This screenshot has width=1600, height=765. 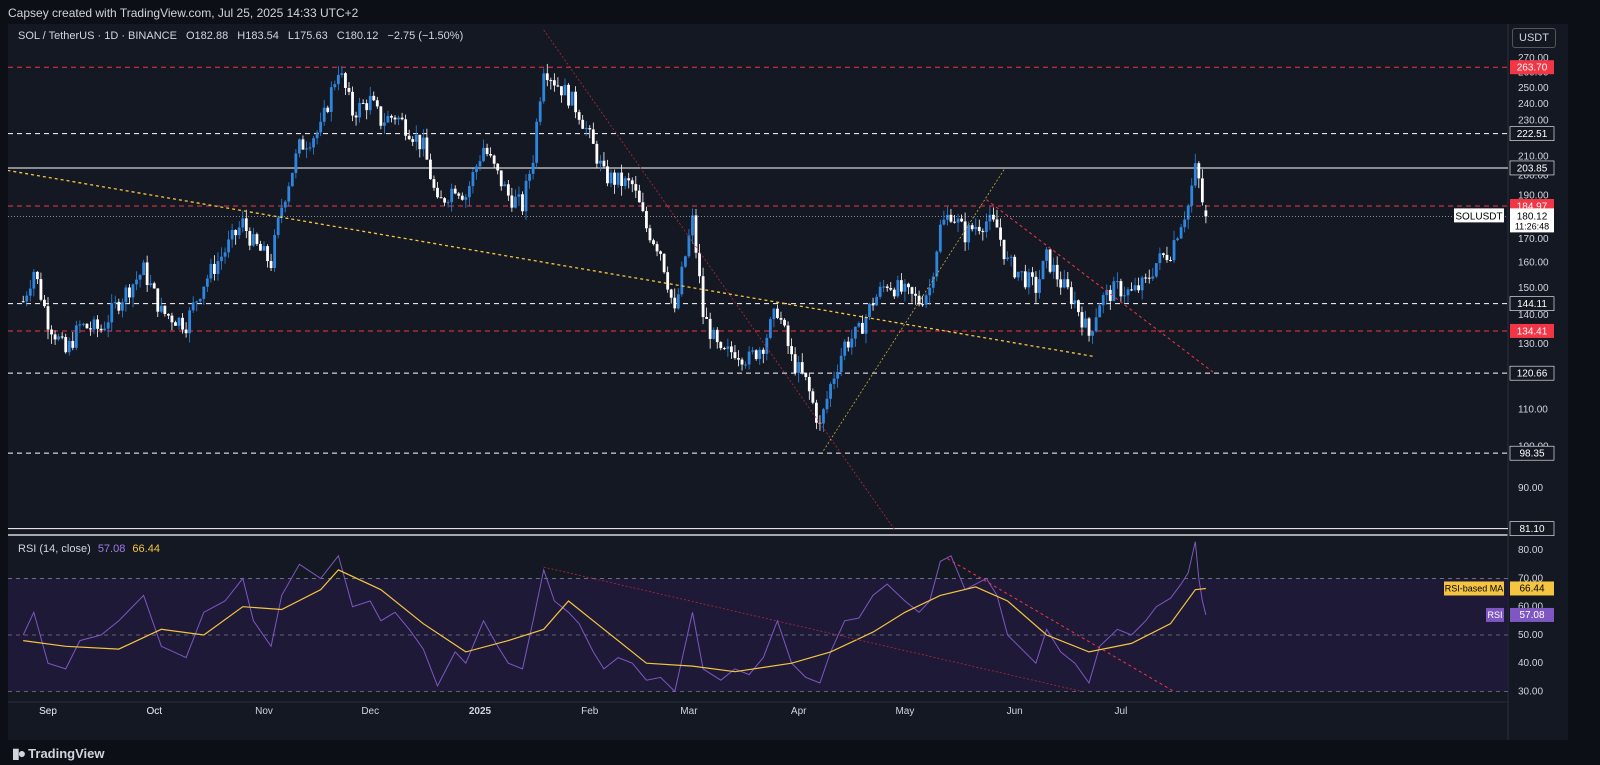 What do you see at coordinates (1531, 529) in the screenshot?
I see `level-tag-label: 81.10` at bounding box center [1531, 529].